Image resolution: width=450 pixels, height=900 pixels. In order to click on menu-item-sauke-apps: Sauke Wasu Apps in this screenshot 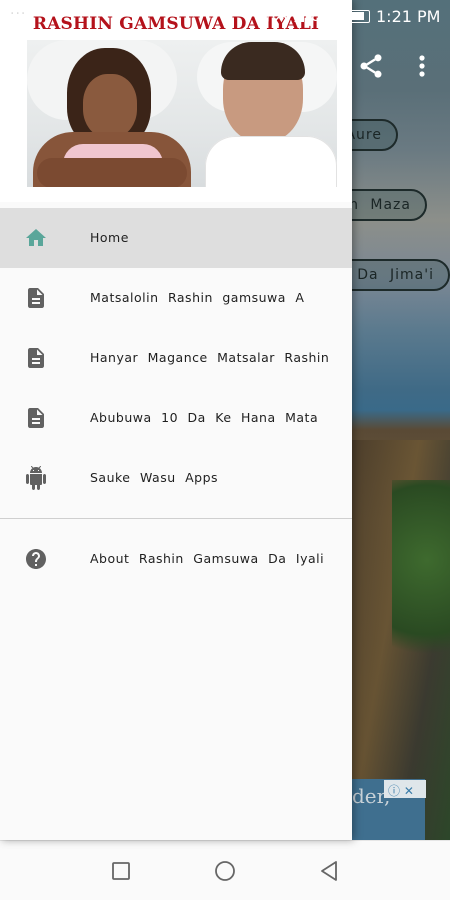, I will do `click(176, 478)`.